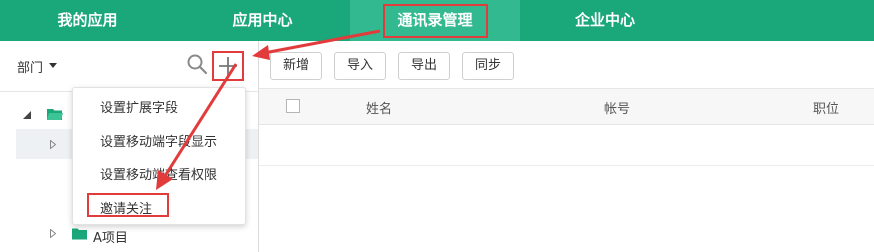 This screenshot has width=874, height=252. Describe the element at coordinates (826, 107) in the screenshot. I see `column-header-position: 职位` at that location.